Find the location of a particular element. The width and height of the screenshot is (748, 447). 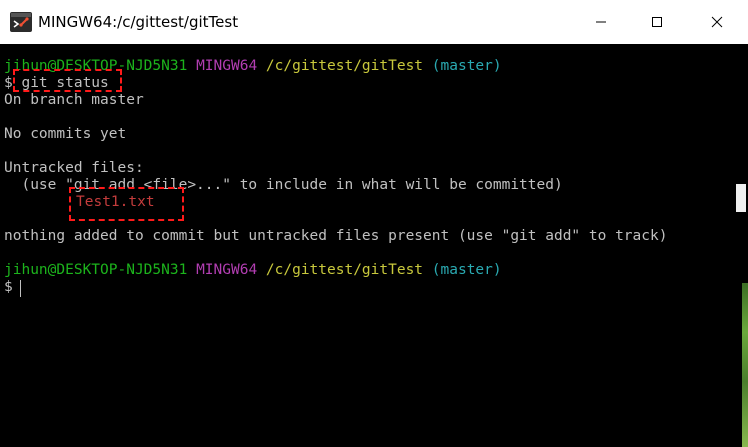

file-highlight-box is located at coordinates (126, 204).